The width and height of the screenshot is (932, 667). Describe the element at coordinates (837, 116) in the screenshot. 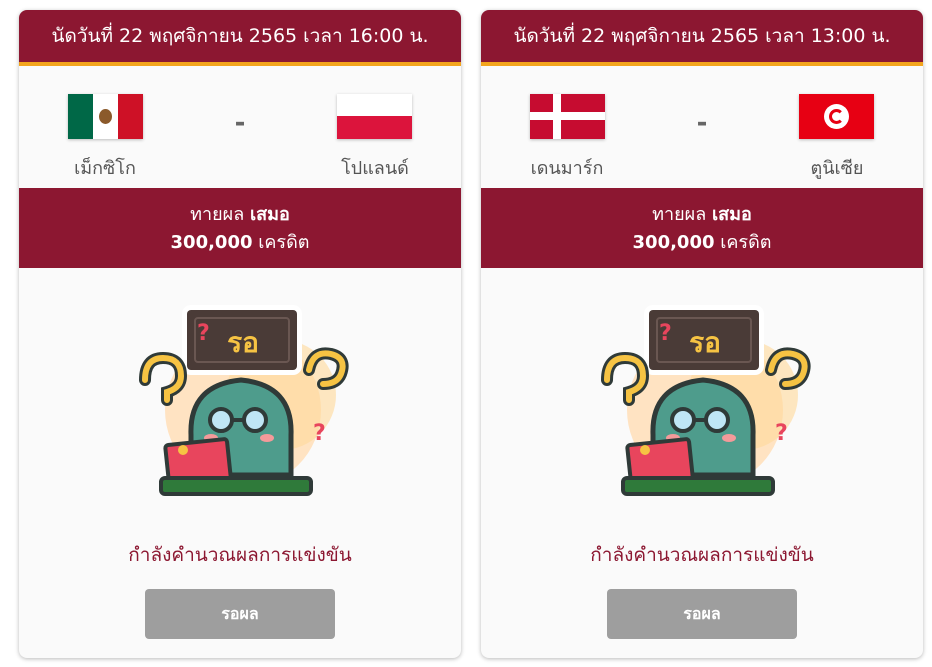

I see `tunisia-flag-icon` at that location.